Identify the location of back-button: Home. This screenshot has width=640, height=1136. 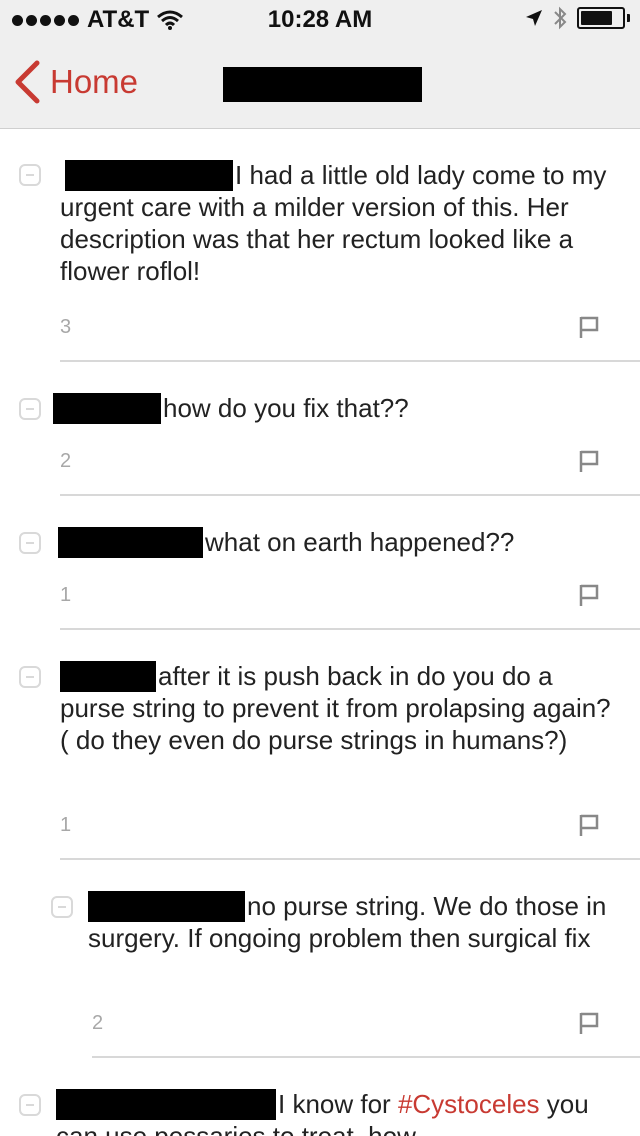
(76, 82).